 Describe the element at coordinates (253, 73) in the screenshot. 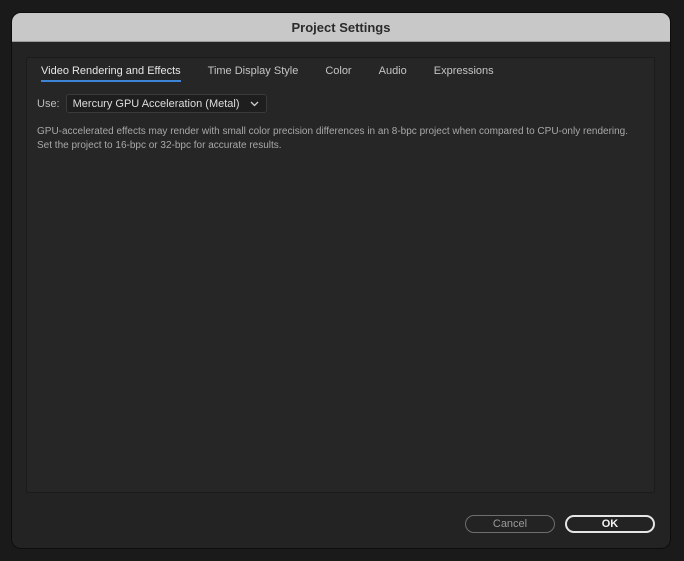

I see `tab-time-display-style: Time Display Style` at that location.